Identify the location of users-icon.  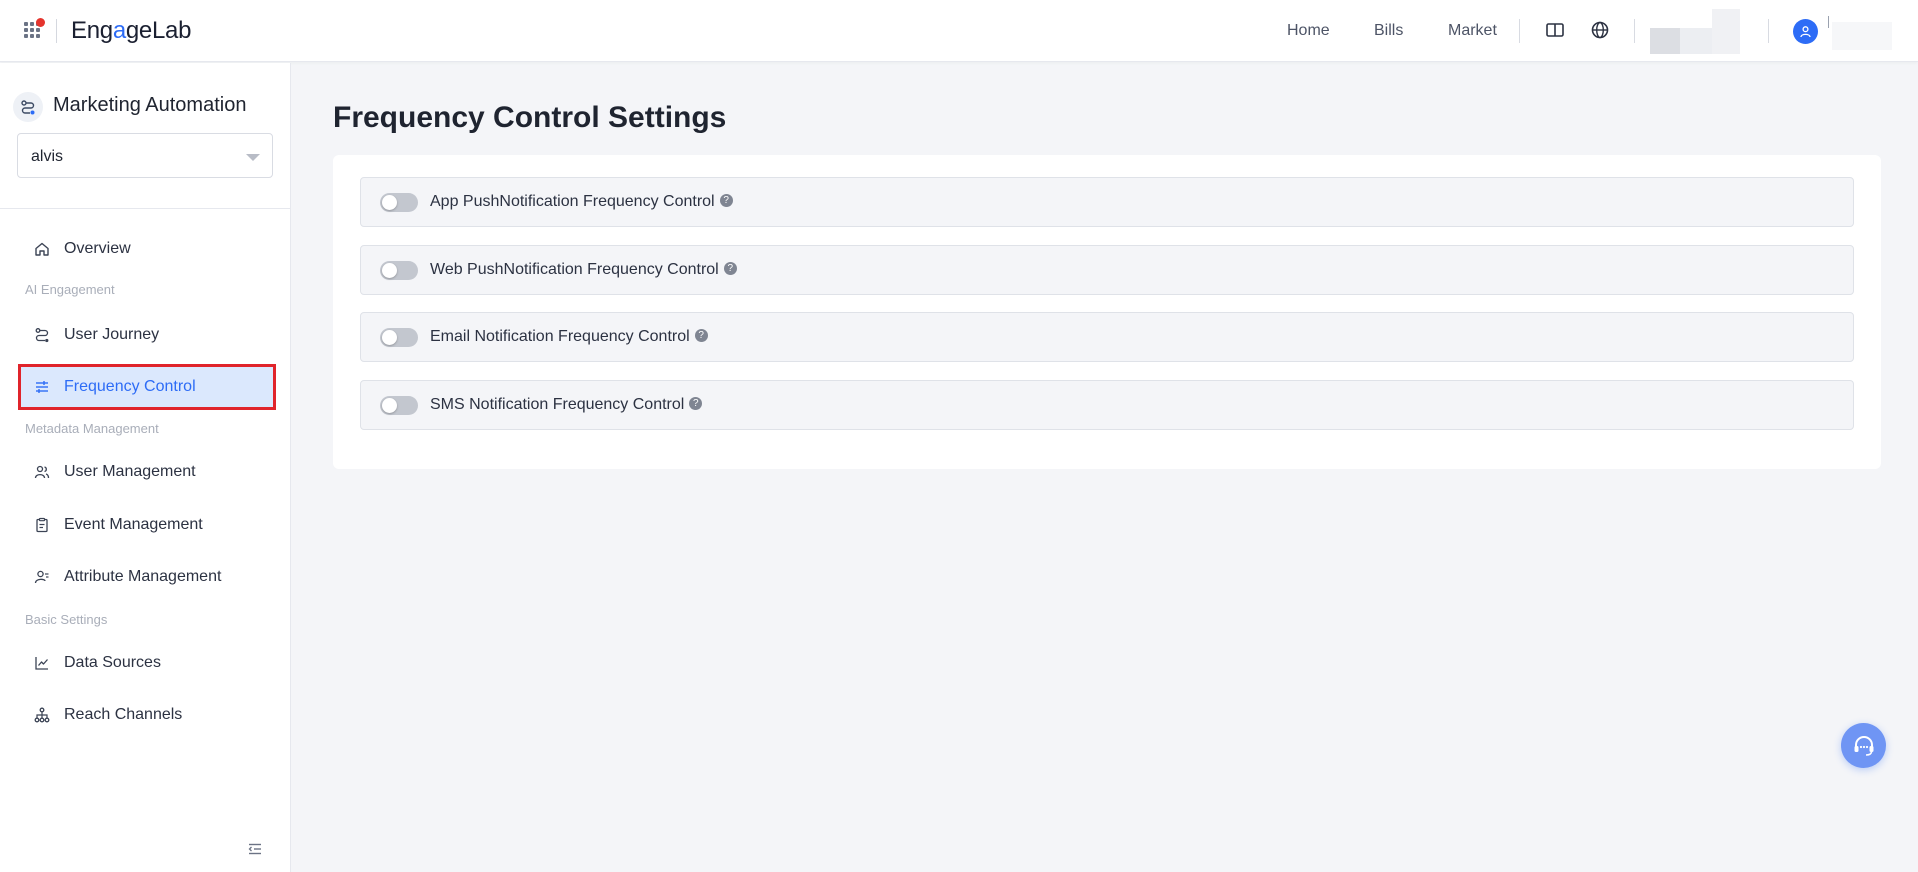
(42, 472).